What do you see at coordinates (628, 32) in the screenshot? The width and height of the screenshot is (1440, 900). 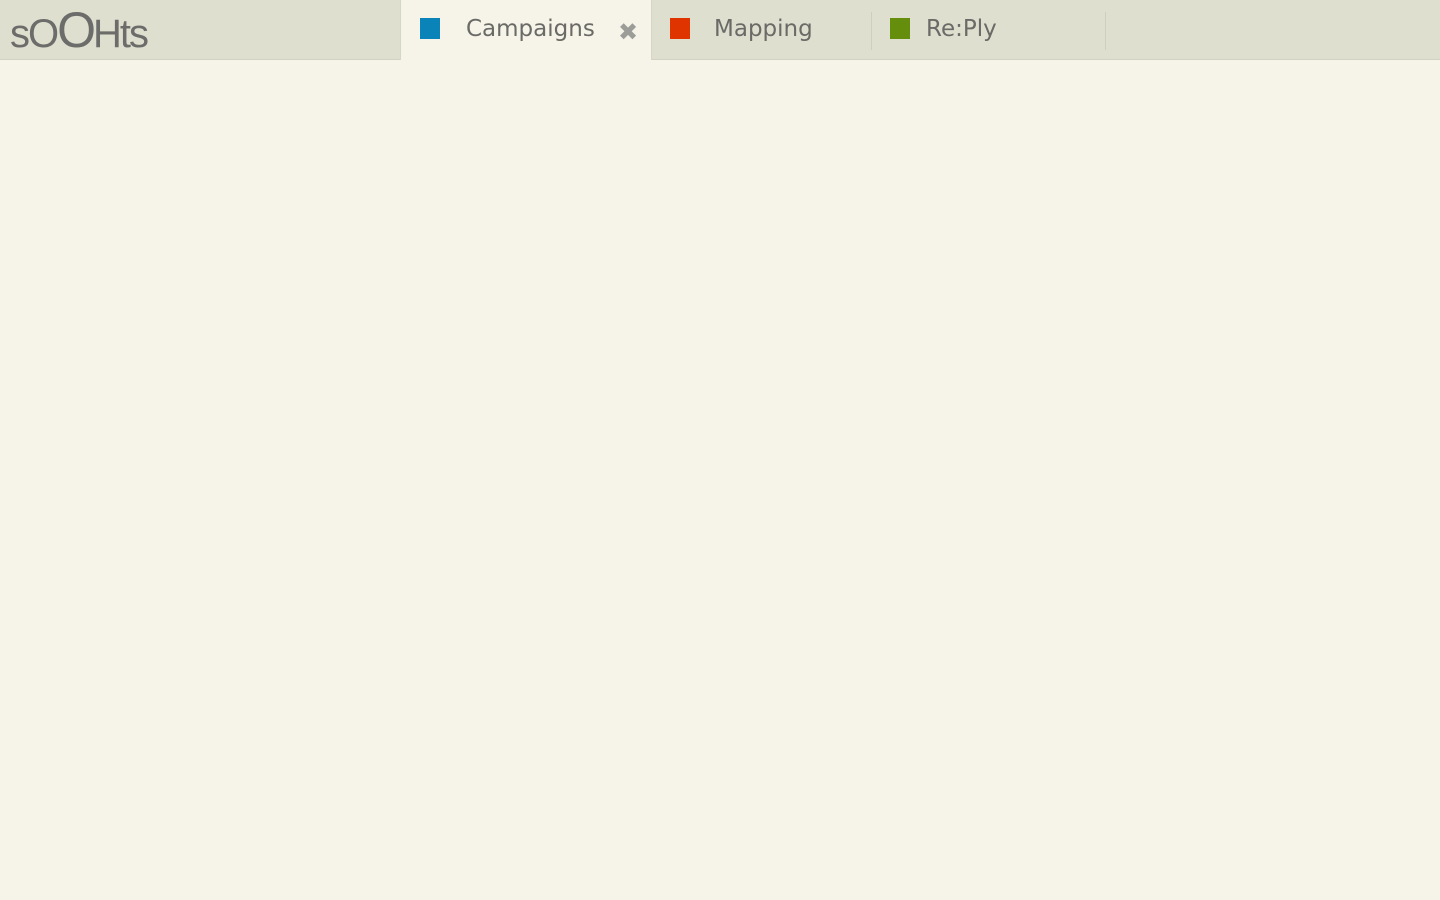 I see `close-icon: ✖` at bounding box center [628, 32].